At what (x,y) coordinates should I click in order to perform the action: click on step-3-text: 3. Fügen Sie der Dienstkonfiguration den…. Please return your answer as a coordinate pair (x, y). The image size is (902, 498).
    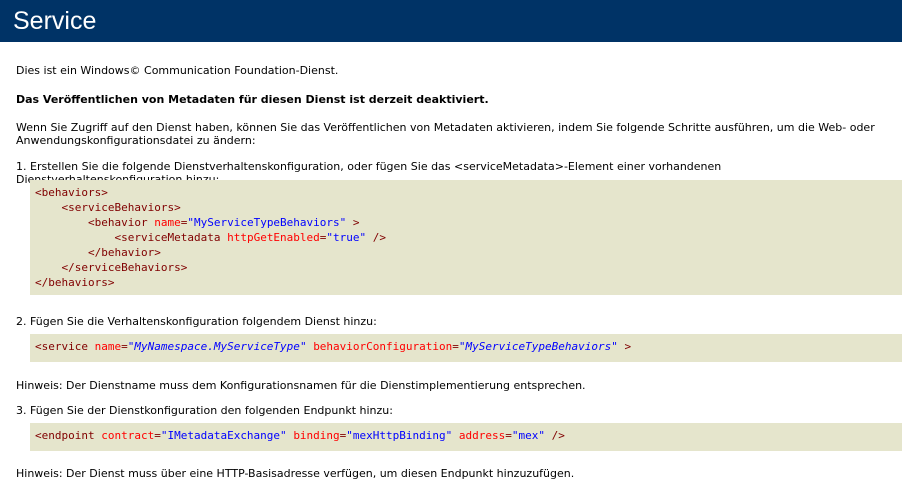
    Looking at the image, I should click on (204, 410).